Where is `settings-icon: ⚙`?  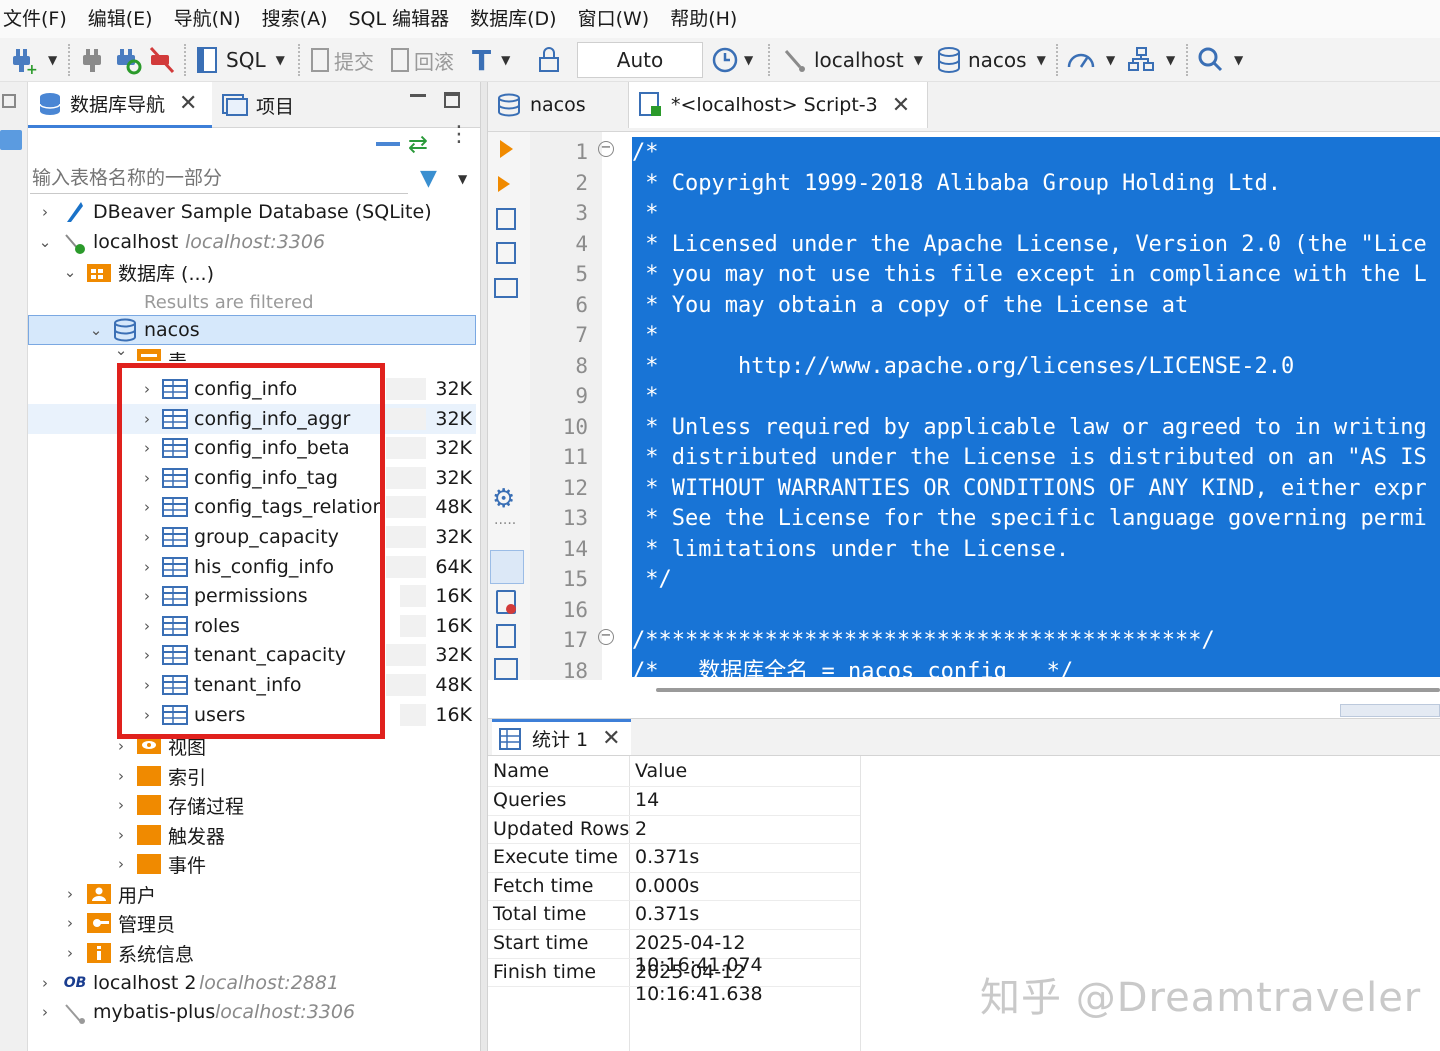
settings-icon: ⚙ is located at coordinates (503, 499).